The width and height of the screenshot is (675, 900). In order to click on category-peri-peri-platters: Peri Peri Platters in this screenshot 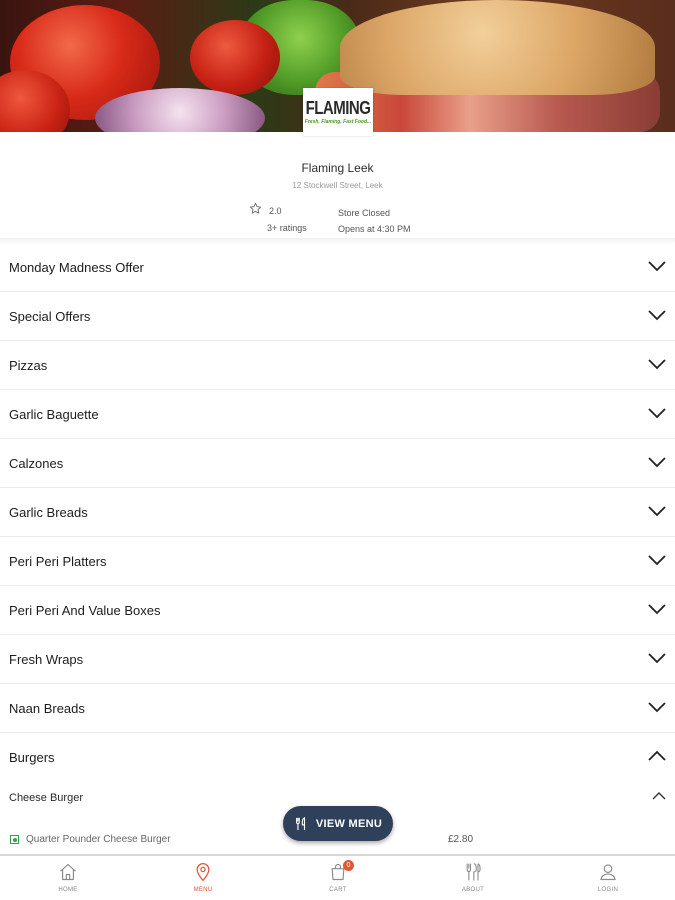, I will do `click(337, 561)`.